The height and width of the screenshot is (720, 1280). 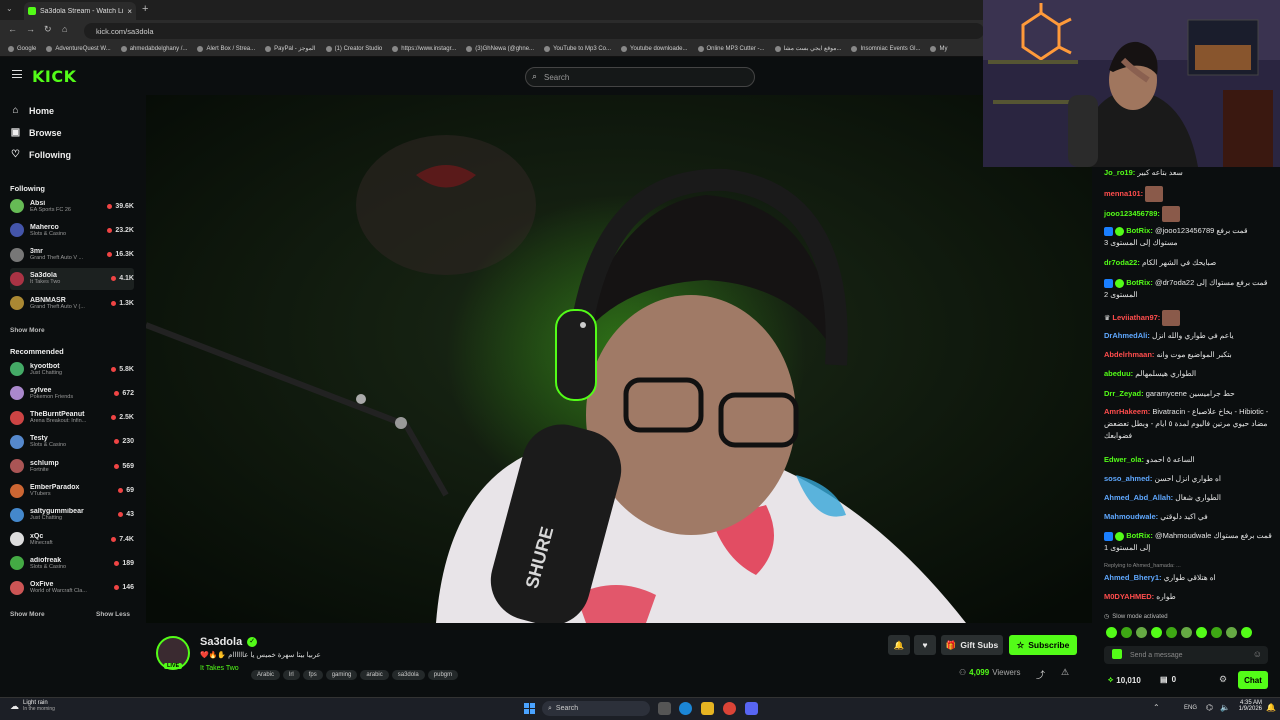 I want to click on start-icon, so click(x=529, y=708).